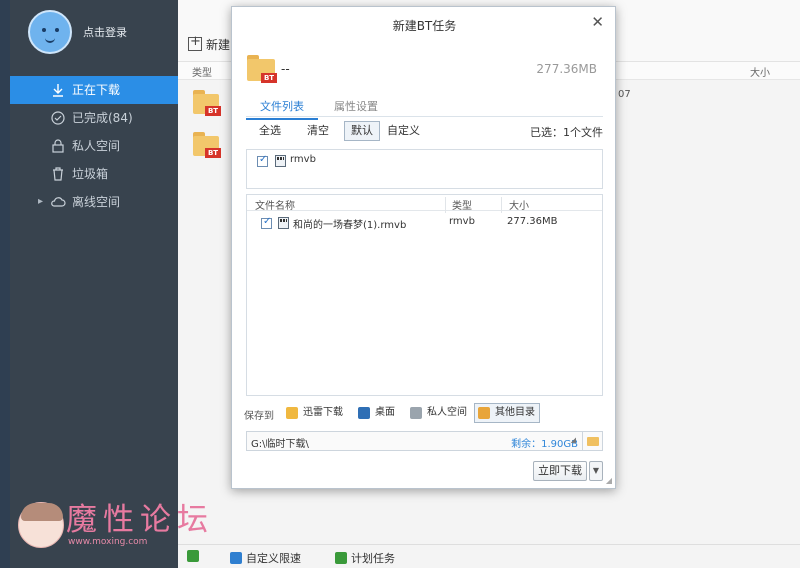 The image size is (800, 568). I want to click on sidebar-item-completed: 已完成(84), so click(94, 118).